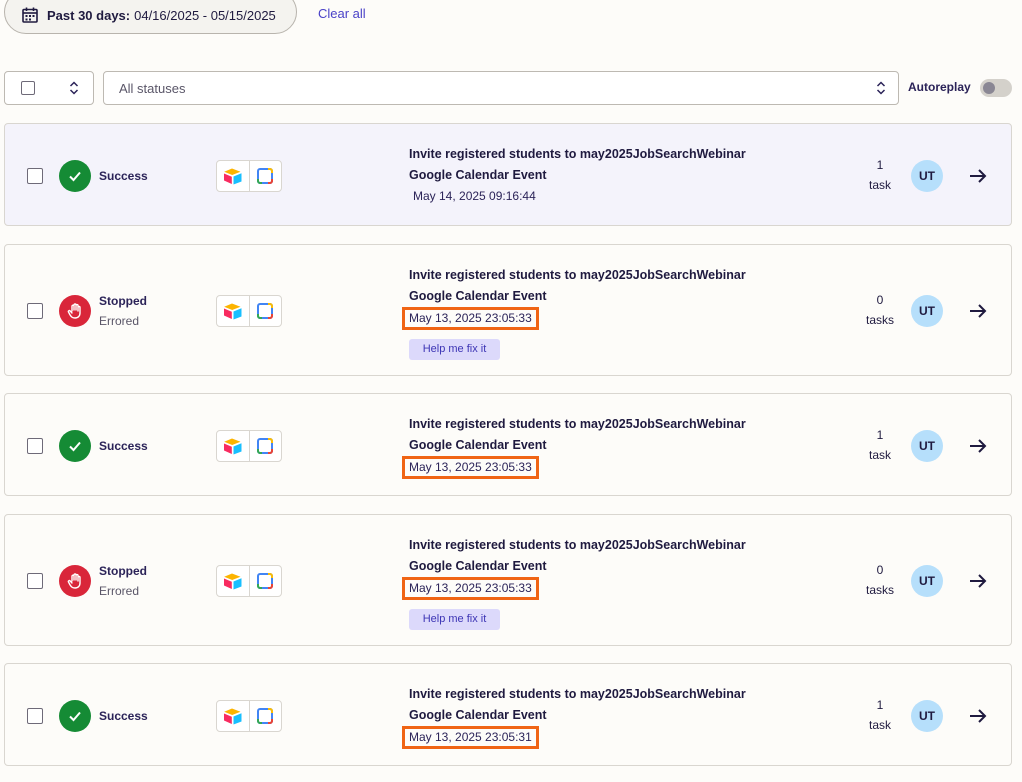 This screenshot has width=1022, height=782. What do you see at coordinates (996, 88) in the screenshot?
I see `autoreplay-toggle` at bounding box center [996, 88].